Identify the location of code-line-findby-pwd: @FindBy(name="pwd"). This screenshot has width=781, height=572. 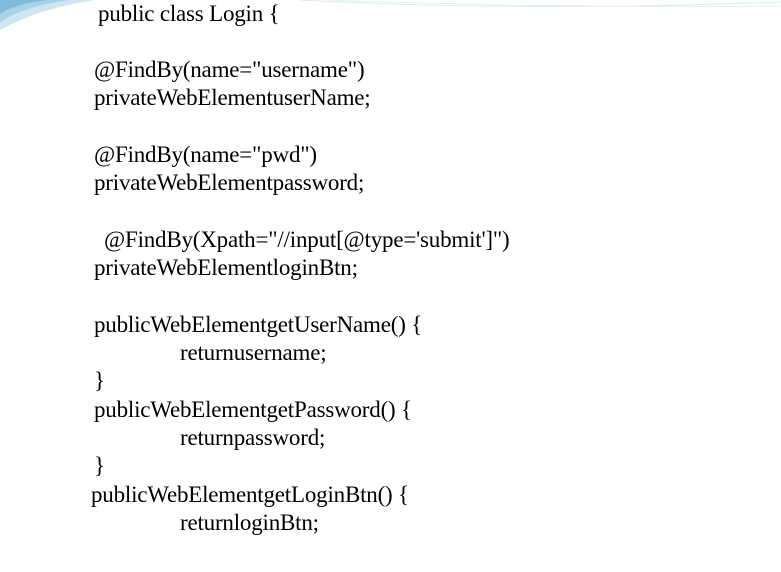
(205, 154).